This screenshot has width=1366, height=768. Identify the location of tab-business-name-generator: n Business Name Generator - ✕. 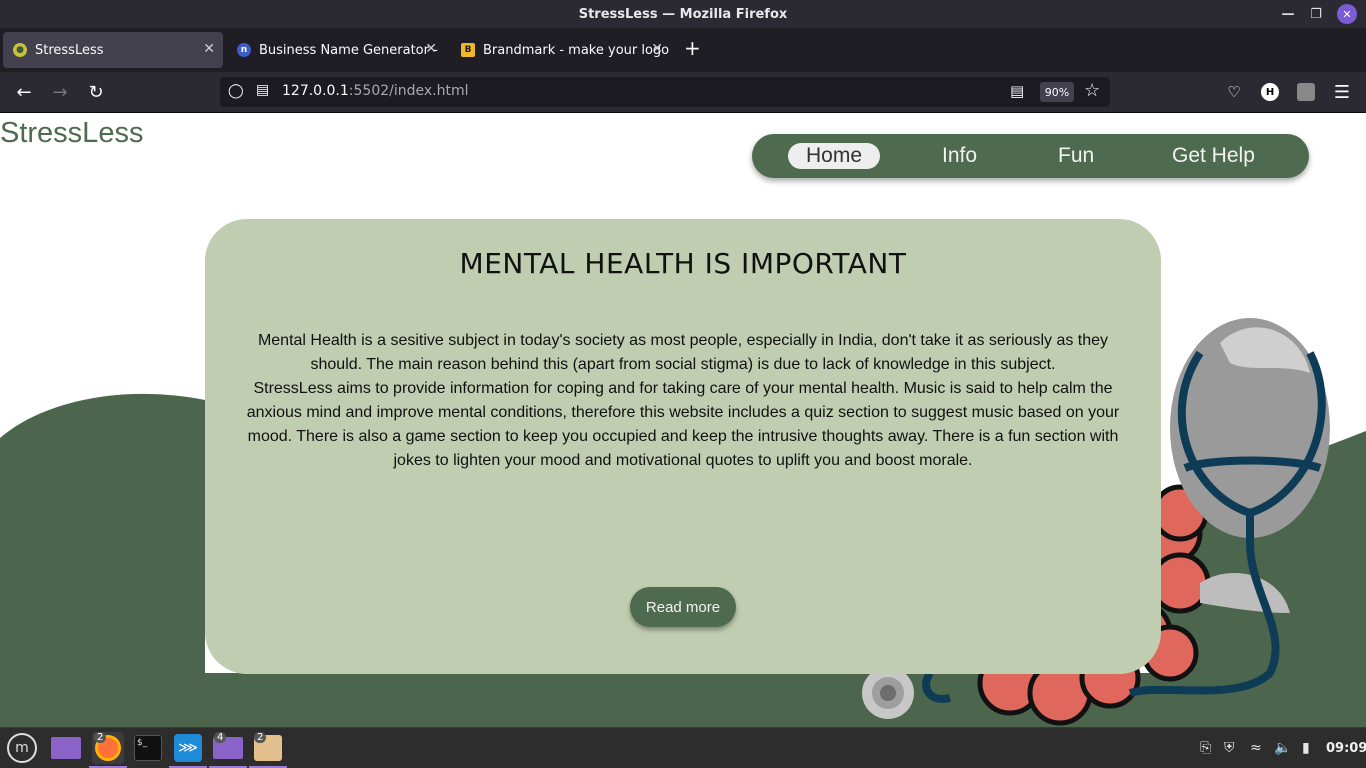
(336, 50).